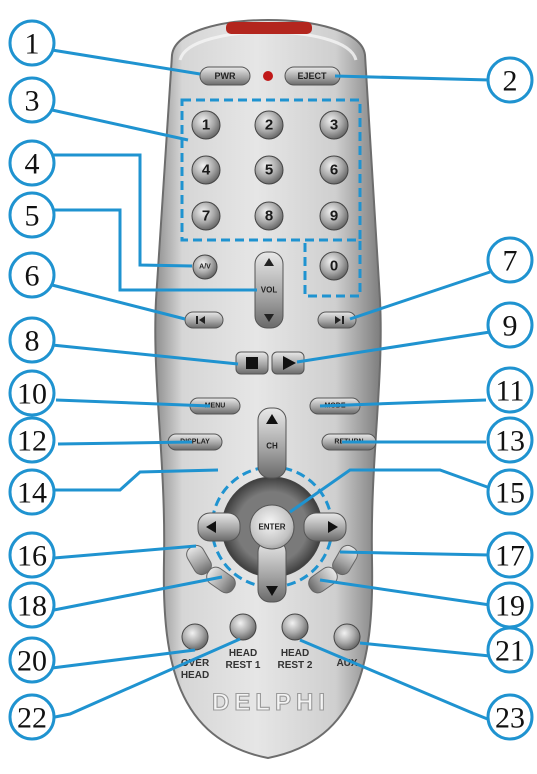  I want to click on keypad-button: 7, so click(206, 216).